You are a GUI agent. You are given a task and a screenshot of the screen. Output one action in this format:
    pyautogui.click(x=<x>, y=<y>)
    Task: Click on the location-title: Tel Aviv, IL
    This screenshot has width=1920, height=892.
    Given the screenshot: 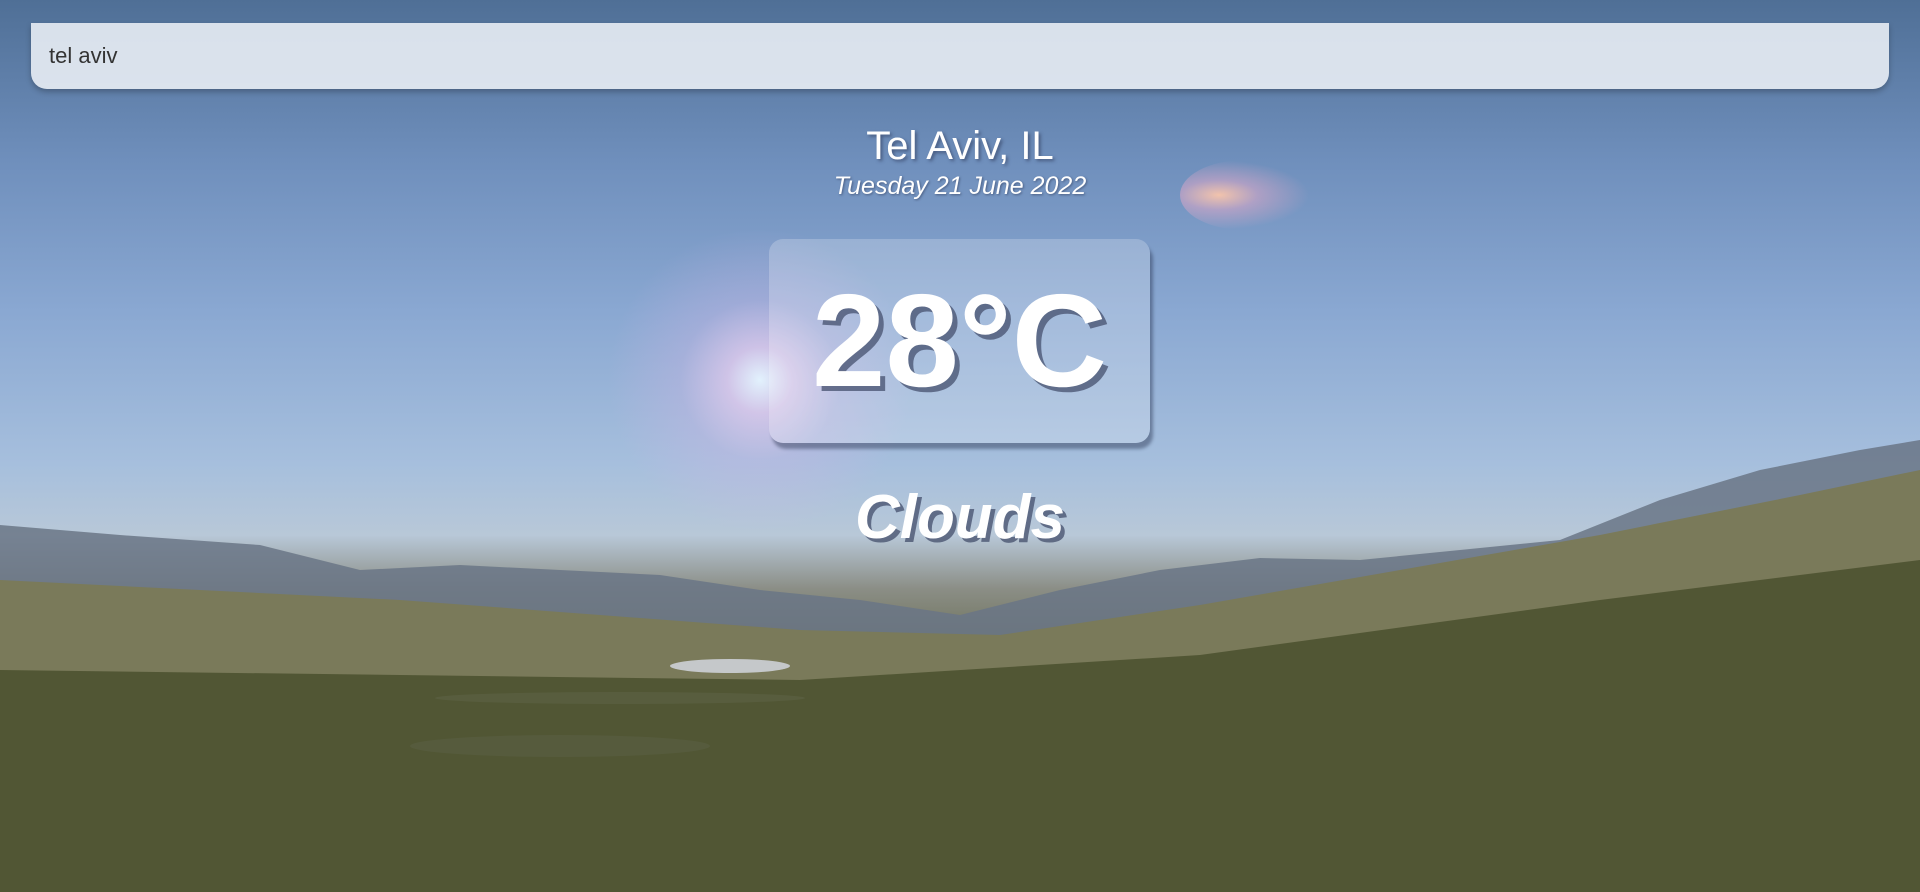 What is the action you would take?
    pyautogui.click(x=960, y=146)
    